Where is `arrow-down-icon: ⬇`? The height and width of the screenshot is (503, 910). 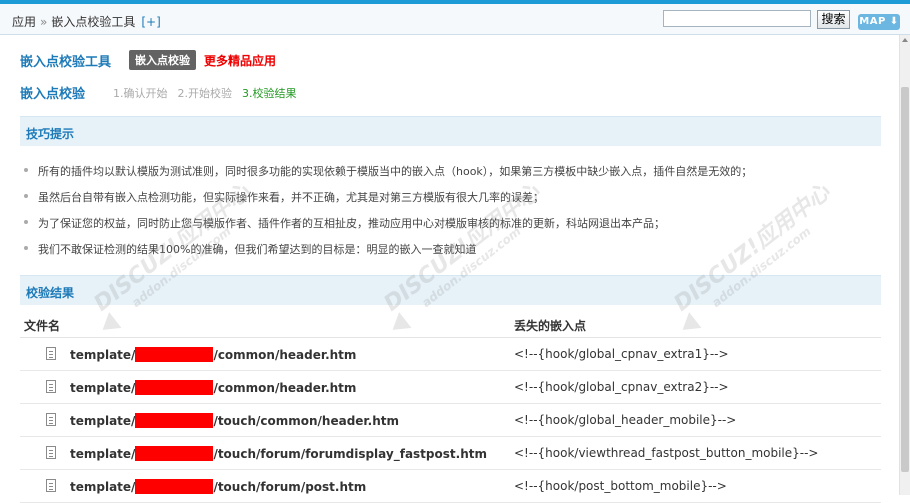 arrow-down-icon: ⬇ is located at coordinates (892, 21).